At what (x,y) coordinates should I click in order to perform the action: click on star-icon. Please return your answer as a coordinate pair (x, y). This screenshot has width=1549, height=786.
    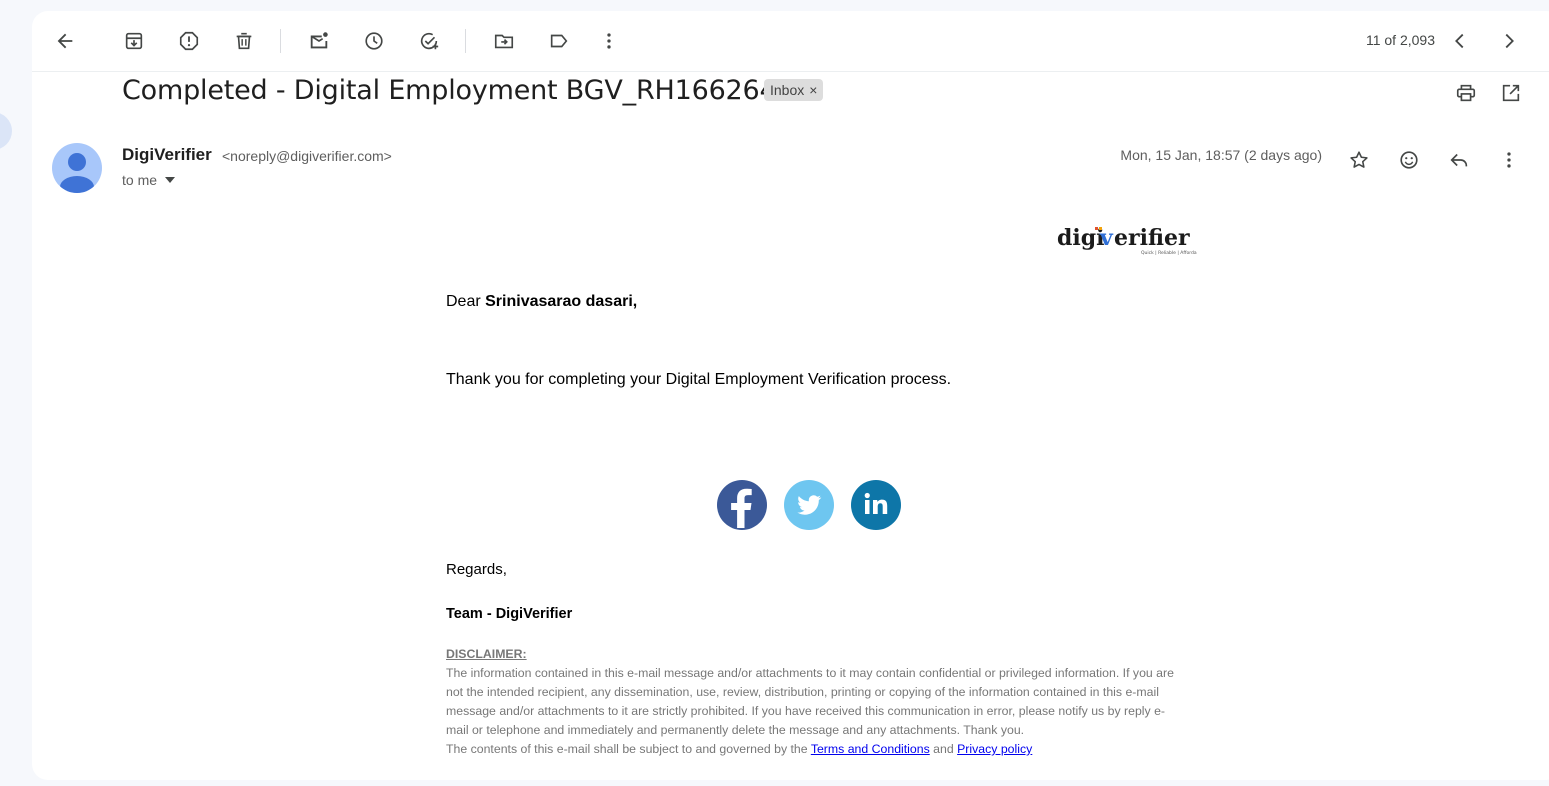
    Looking at the image, I should click on (1359, 159).